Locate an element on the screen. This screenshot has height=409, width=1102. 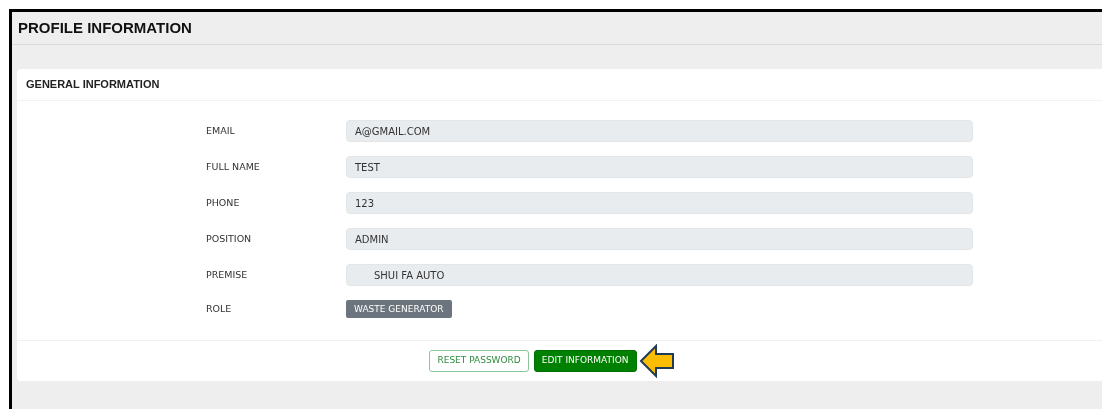
arrow-icon is located at coordinates (656, 361).